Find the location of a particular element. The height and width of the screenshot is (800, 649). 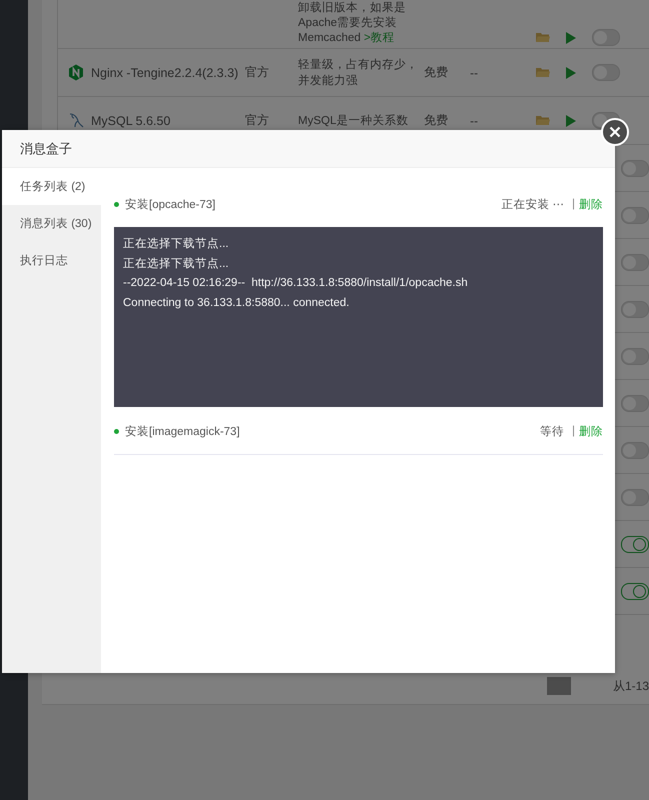

task-title: 安装[opcache-73] is located at coordinates (170, 205).